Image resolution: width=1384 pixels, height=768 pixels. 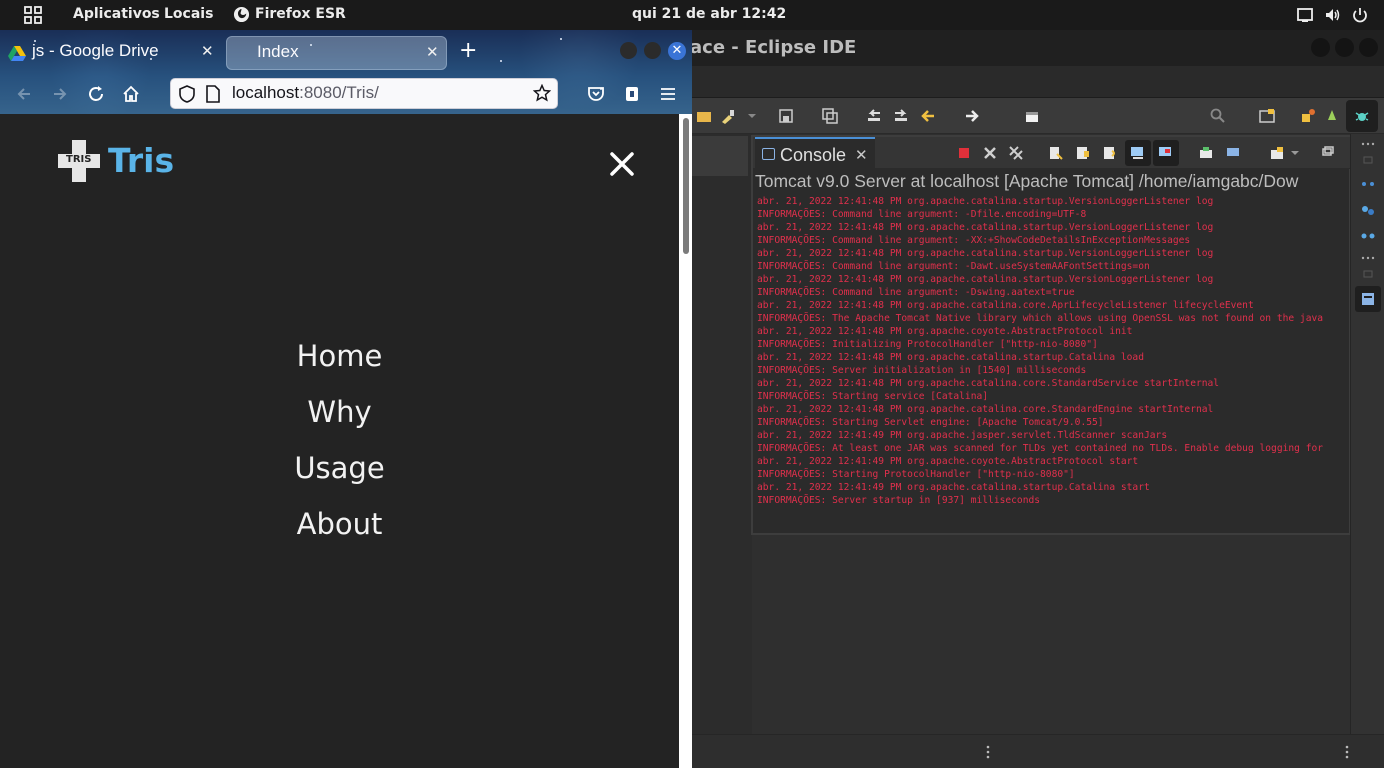 What do you see at coordinates (988, 752) in the screenshot?
I see `status-dots-icon` at bounding box center [988, 752].